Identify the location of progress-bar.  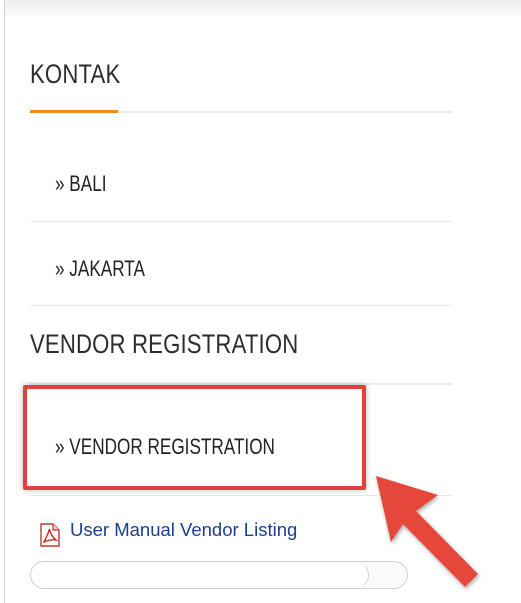
(219, 575).